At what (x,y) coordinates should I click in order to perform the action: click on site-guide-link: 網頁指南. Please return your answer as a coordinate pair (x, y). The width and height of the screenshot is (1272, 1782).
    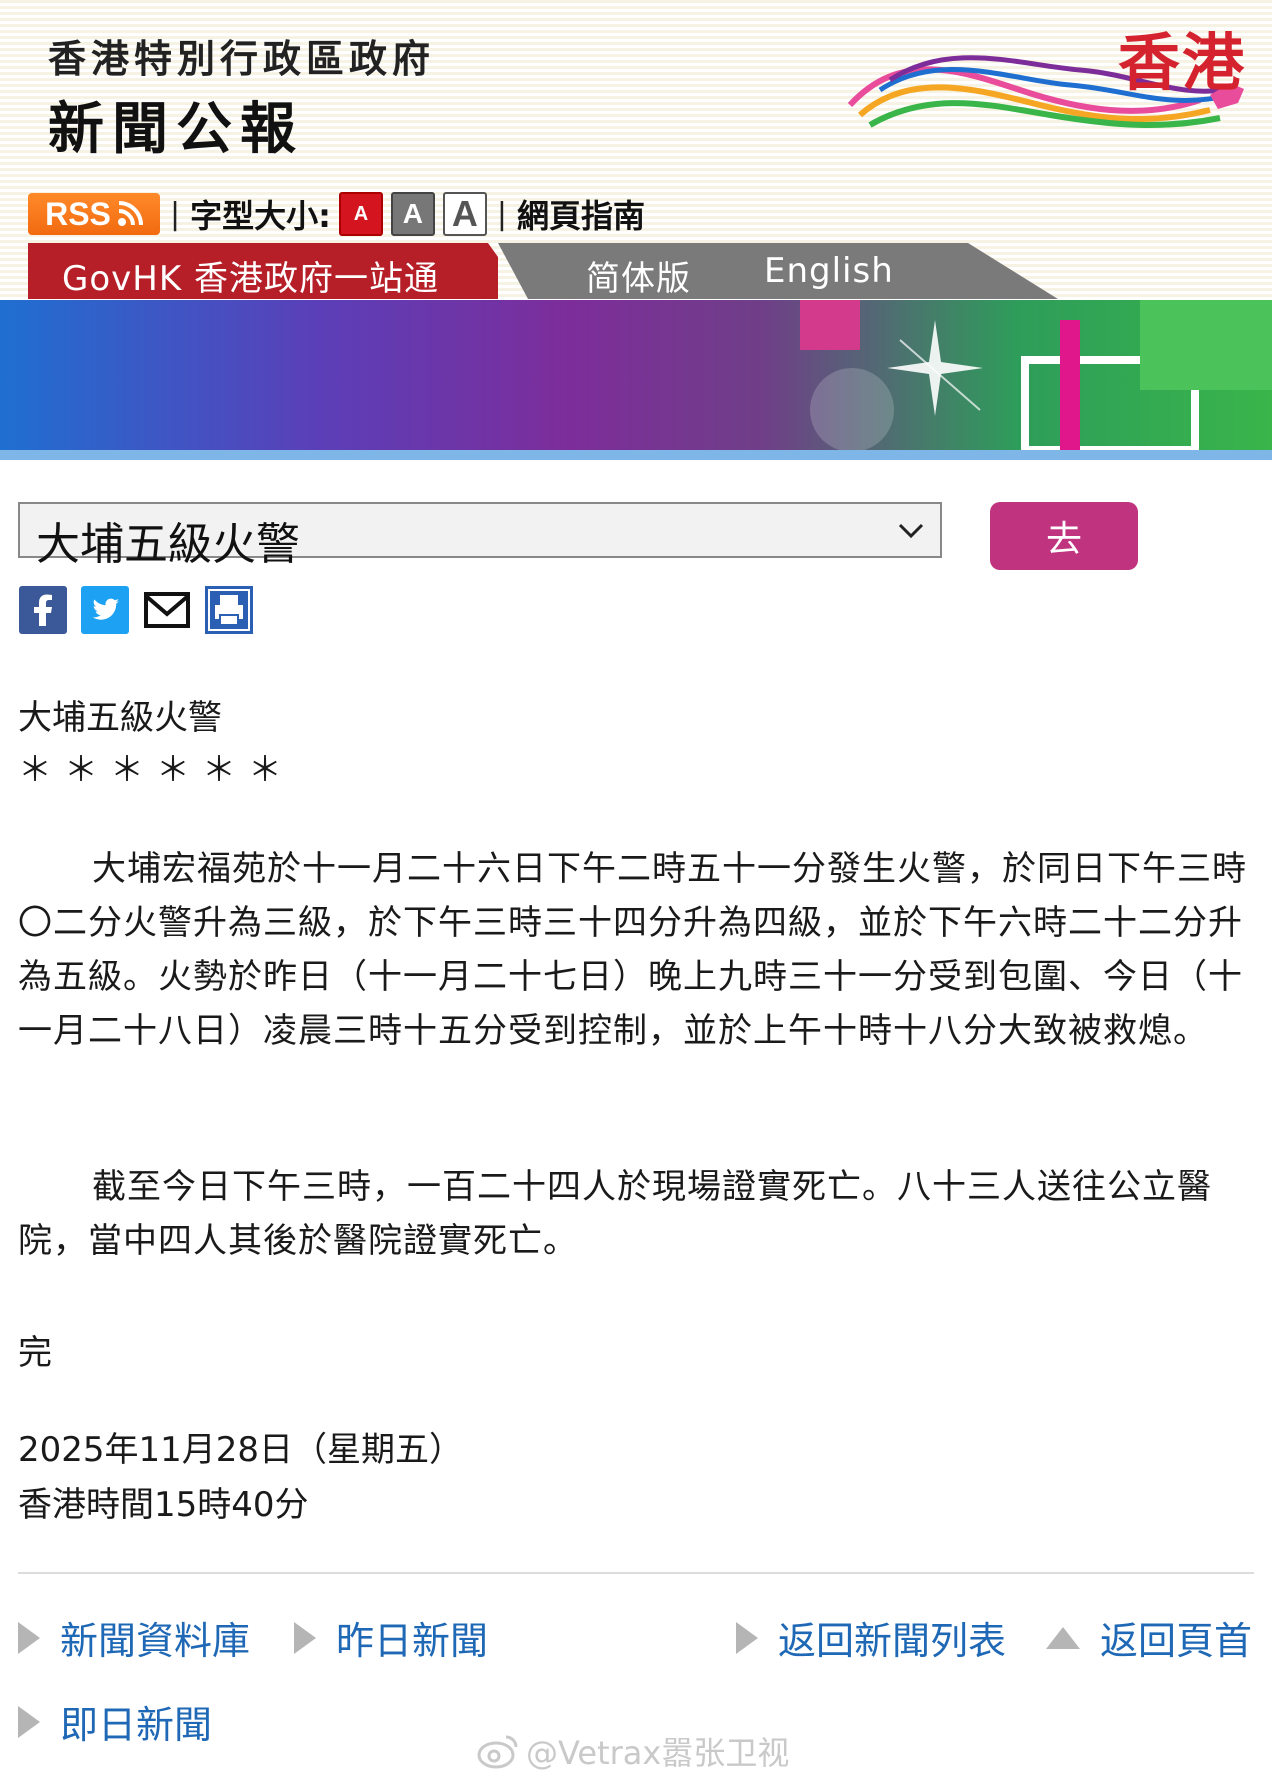
    Looking at the image, I should click on (581, 214).